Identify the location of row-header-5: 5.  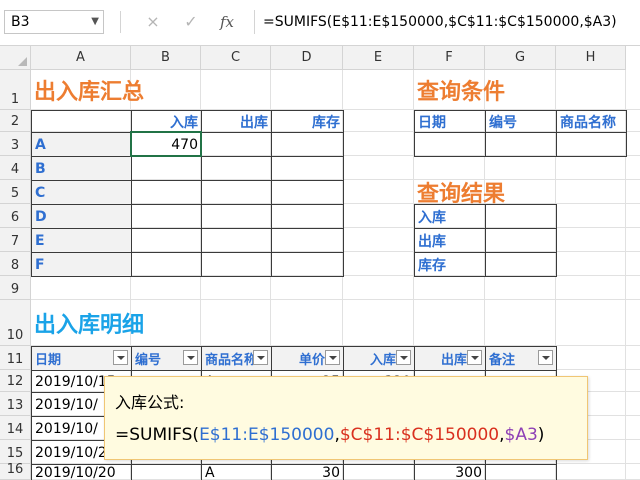
(15, 192).